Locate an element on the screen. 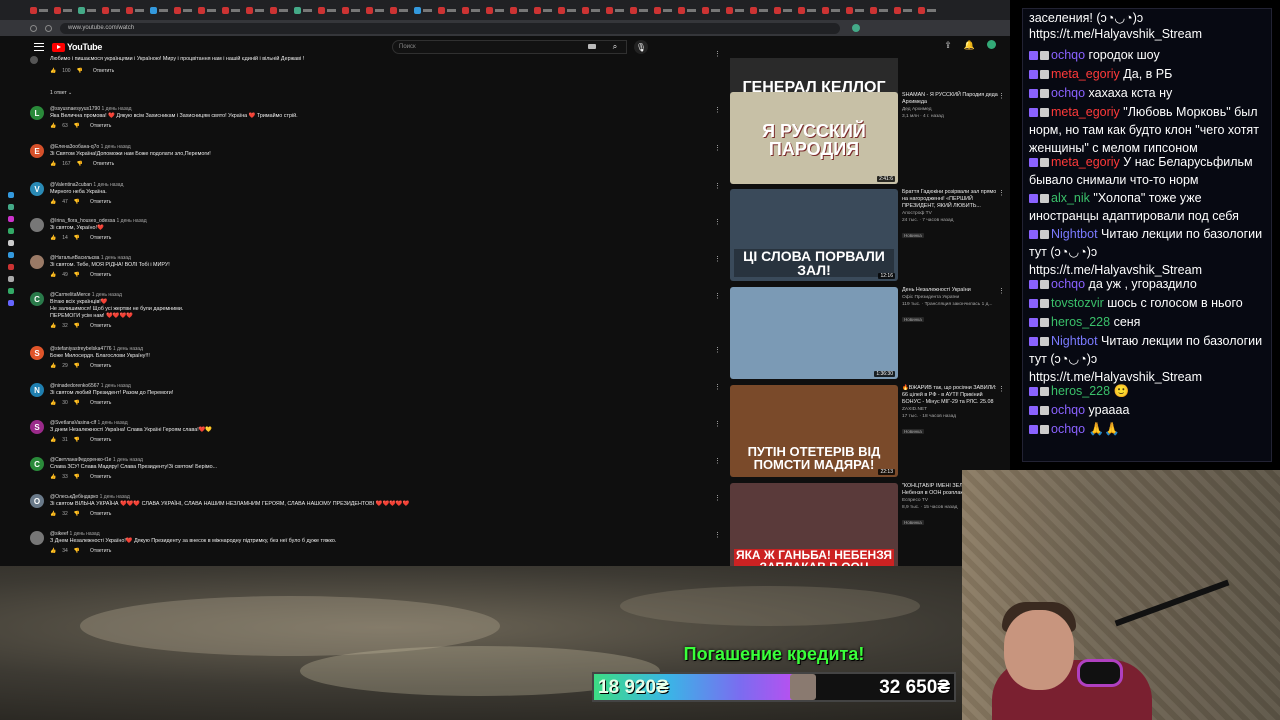  menu-icon is located at coordinates (39, 47).